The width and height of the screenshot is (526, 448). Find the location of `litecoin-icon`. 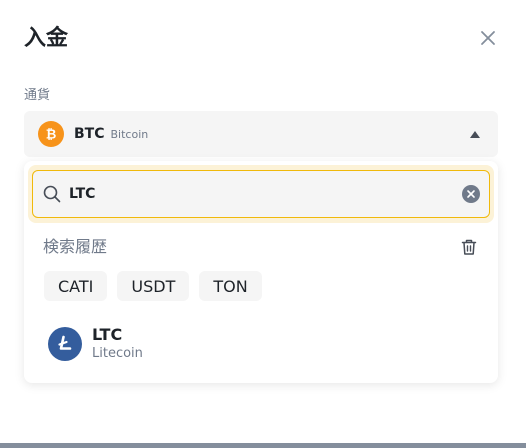

litecoin-icon is located at coordinates (65, 344).